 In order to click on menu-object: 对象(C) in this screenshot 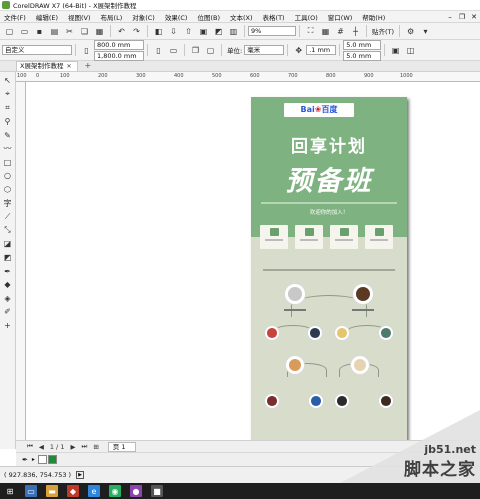, I will do `click(144, 17)`.